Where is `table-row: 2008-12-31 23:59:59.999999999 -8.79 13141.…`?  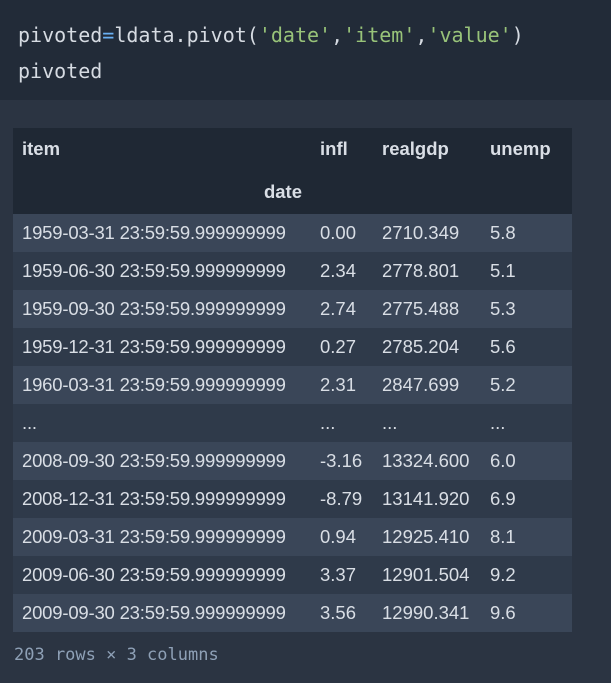
table-row: 2008-12-31 23:59:59.999999999 -8.79 13141.… is located at coordinates (292, 499).